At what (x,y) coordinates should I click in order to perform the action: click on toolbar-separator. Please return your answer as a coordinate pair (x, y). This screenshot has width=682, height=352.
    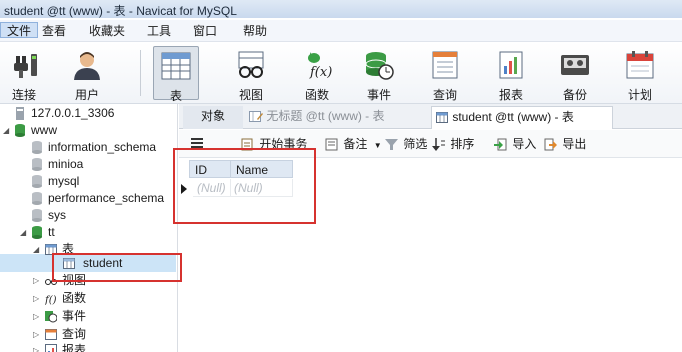
    Looking at the image, I should click on (140, 73).